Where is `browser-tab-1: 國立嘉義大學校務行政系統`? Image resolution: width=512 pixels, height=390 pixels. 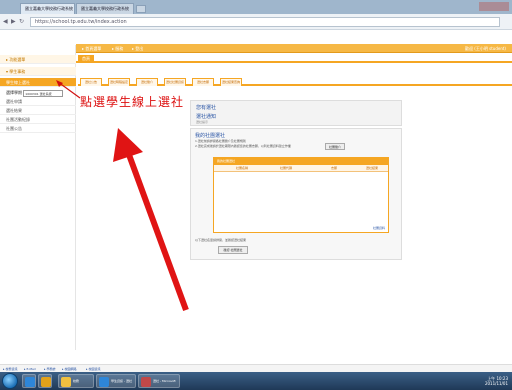
browser-tab-1: 國立嘉義大學校務行政系統 is located at coordinates (47, 8).